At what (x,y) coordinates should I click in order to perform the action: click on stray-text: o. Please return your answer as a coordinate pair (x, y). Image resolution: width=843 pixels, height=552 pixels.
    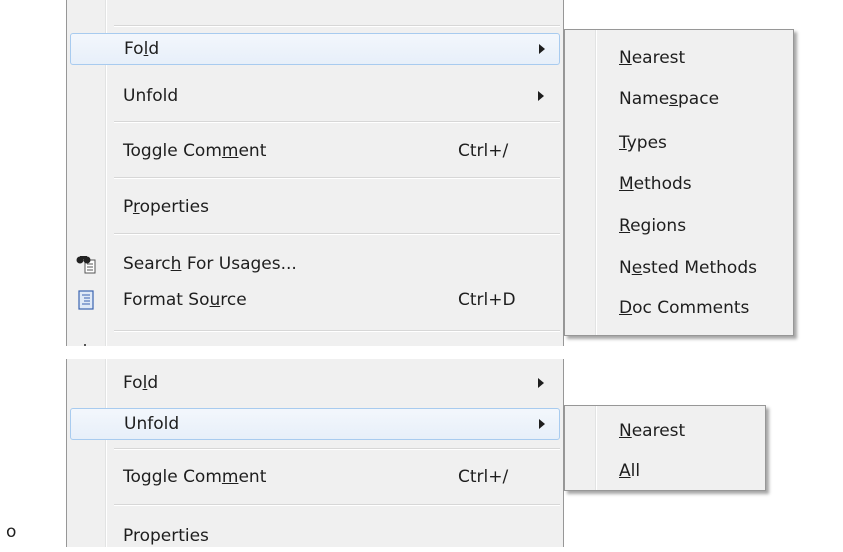
    Looking at the image, I should click on (11, 532).